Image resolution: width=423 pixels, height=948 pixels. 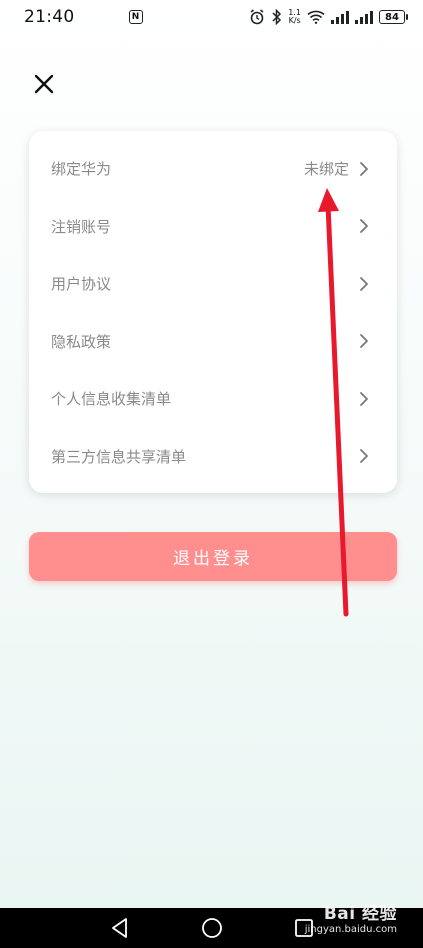 What do you see at coordinates (120, 928) in the screenshot?
I see `back-icon` at bounding box center [120, 928].